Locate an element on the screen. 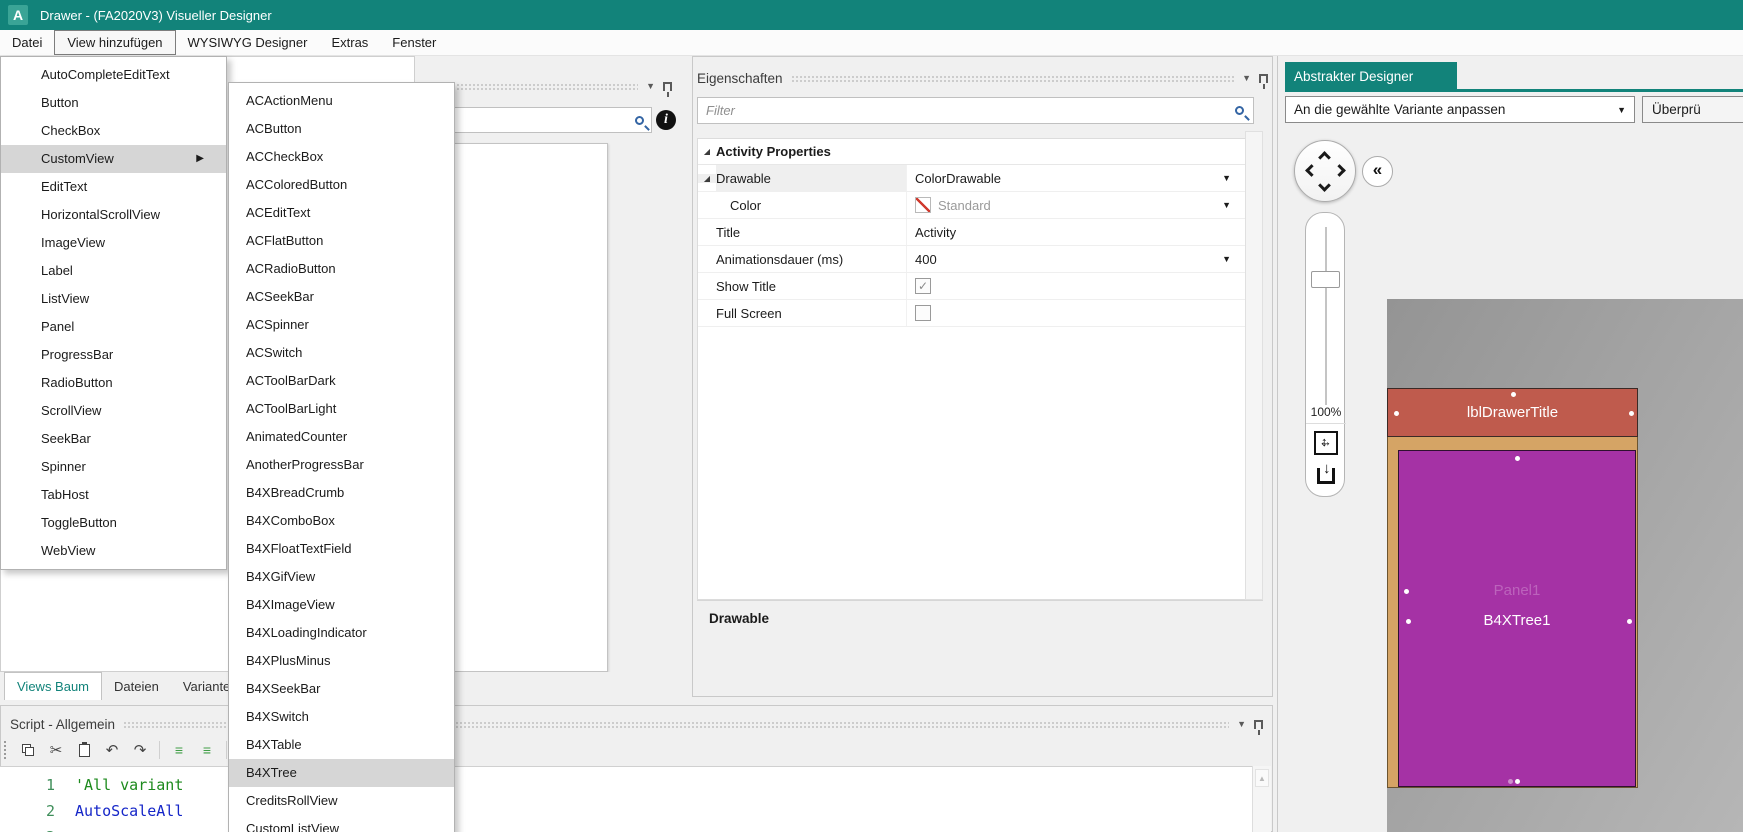 This screenshot has width=1743, height=832. menu-item-acradiobutton: ACRadioButton is located at coordinates (341, 269).